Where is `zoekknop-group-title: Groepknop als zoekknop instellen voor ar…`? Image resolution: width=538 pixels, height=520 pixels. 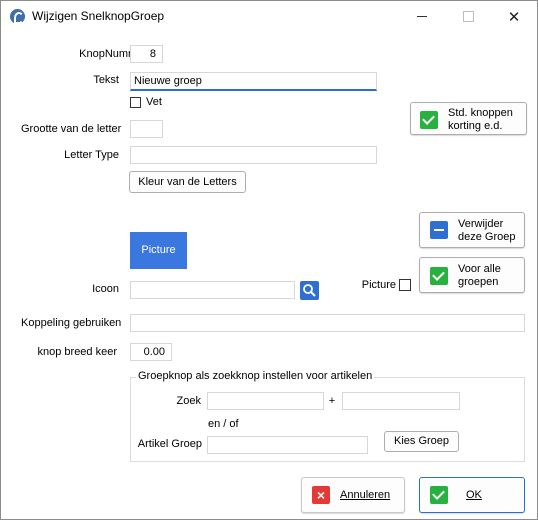
zoekknop-group-title: Groepknop als zoekknop instellen voor ar… is located at coordinates (255, 376).